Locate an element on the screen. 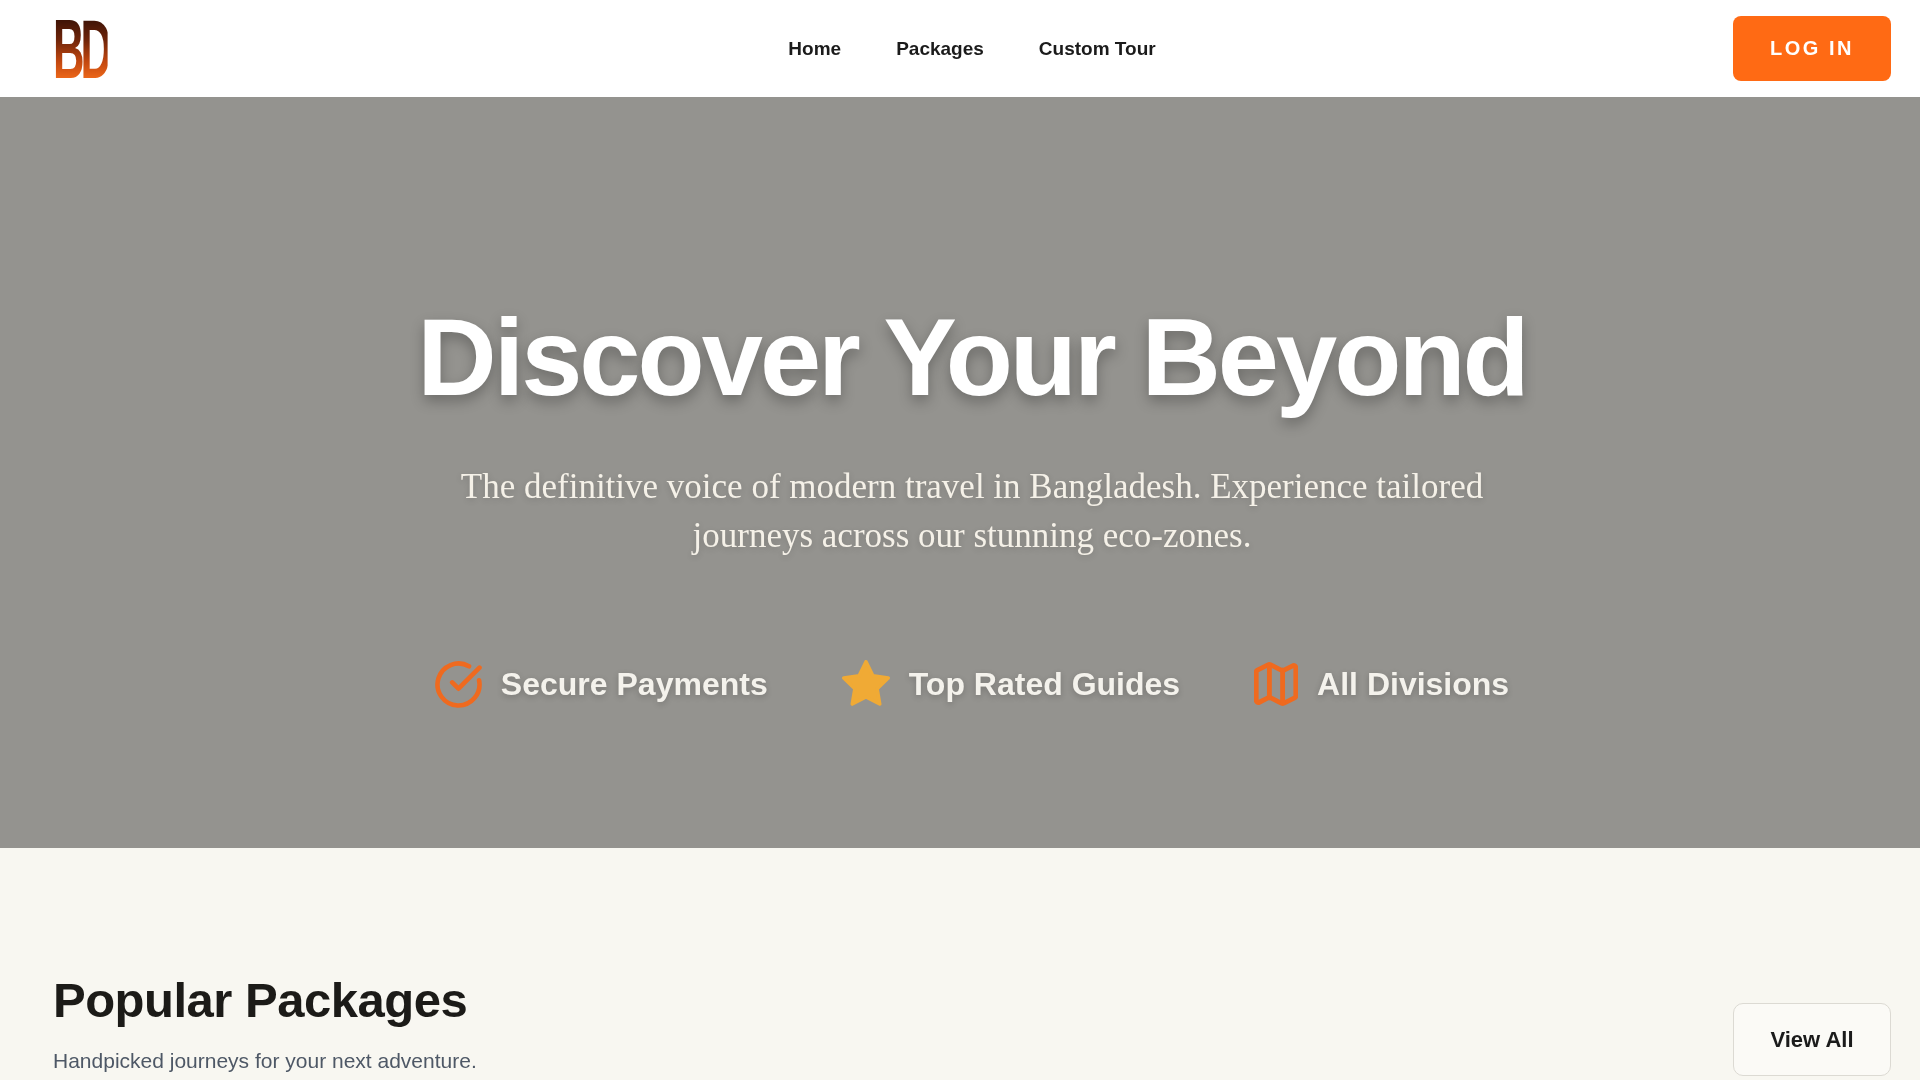  hero-subtitle: The definitive voice of modern travel in Bangladesh. Experience tailored journeys across our stunning eco-zones. is located at coordinates (972, 511).